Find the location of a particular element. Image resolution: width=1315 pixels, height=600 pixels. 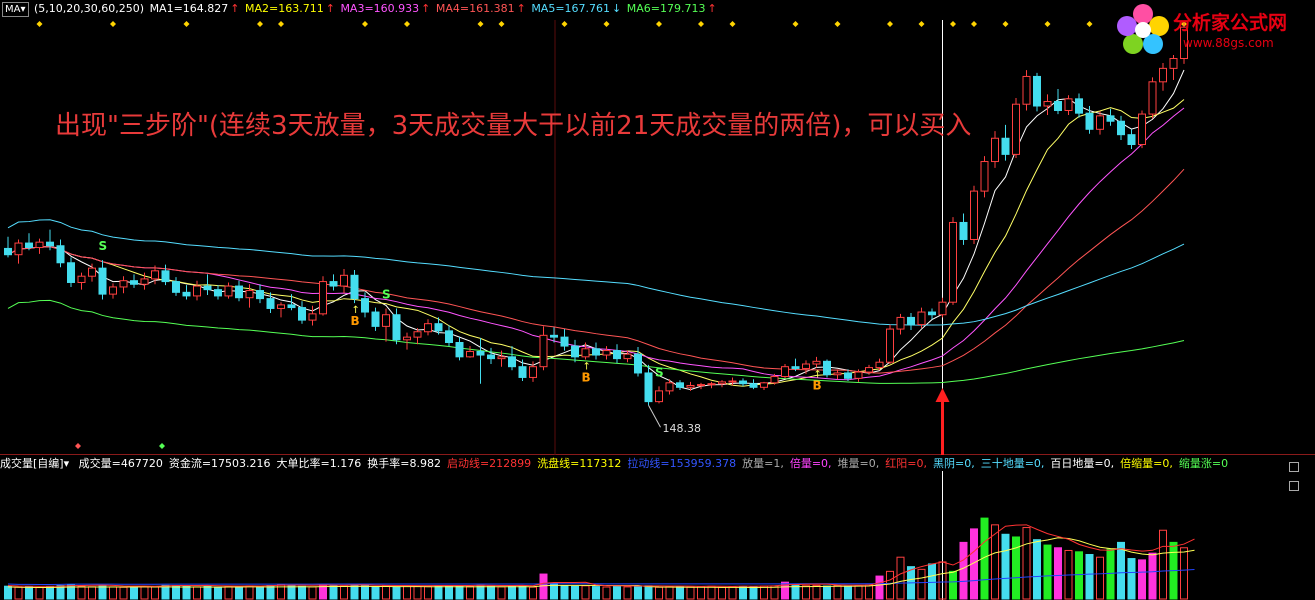

volume-indicator-item: 拉动线=153959.378 is located at coordinates (682, 463).